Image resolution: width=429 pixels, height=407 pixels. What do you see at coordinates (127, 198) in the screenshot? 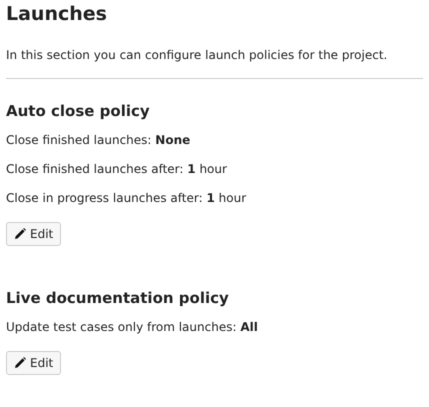
I see `setting-text: Close in progress launches after: 1 hour` at bounding box center [127, 198].